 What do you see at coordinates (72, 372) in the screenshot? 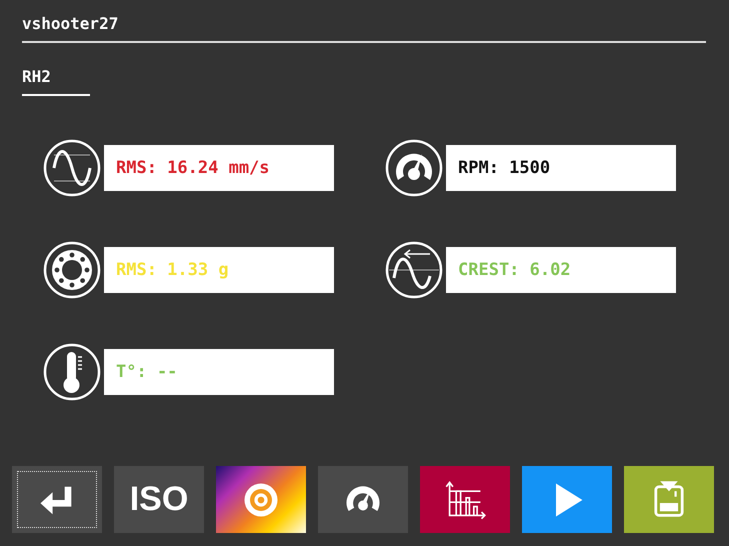
I see `thermometer-icon` at bounding box center [72, 372].